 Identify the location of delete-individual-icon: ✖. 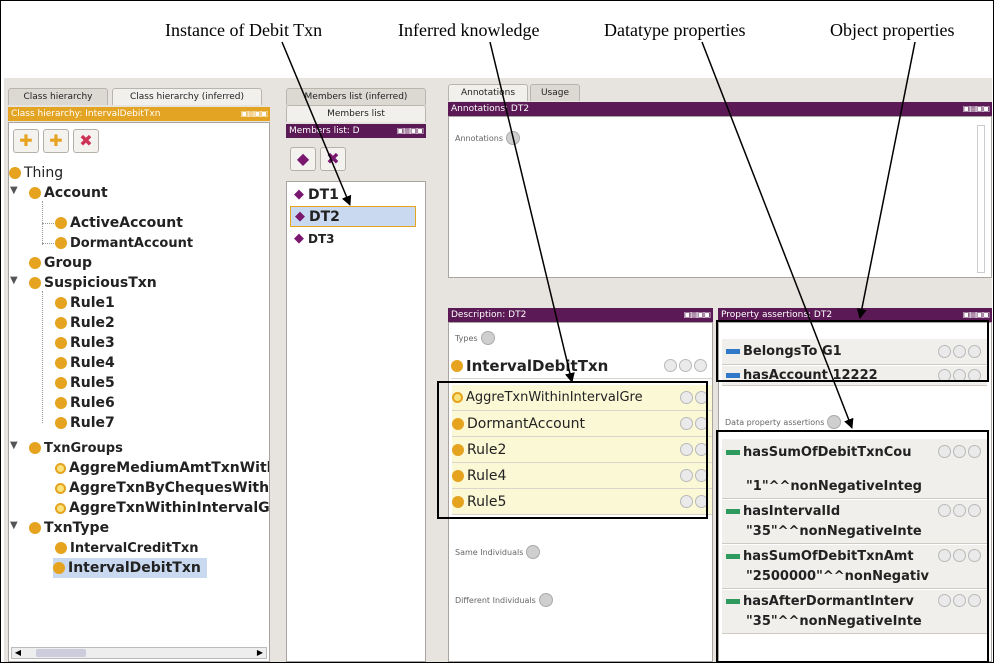
(333, 159).